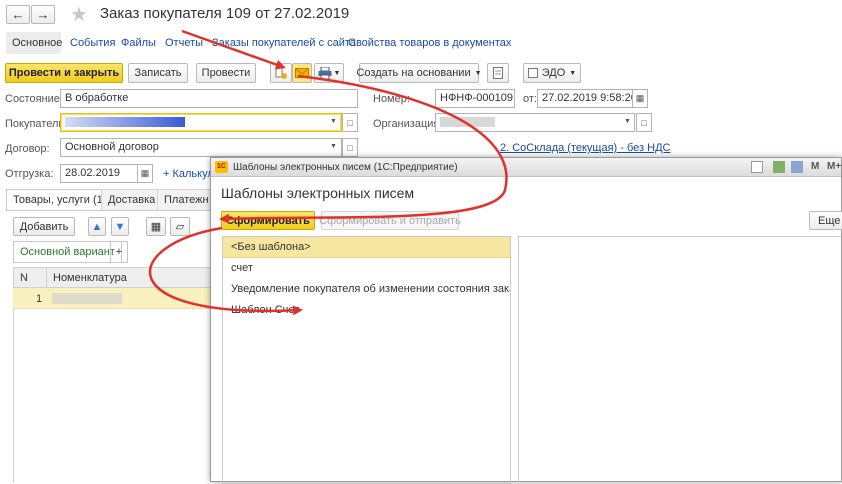  Describe the element at coordinates (498, 73) in the screenshot. I see `document-icon` at that location.